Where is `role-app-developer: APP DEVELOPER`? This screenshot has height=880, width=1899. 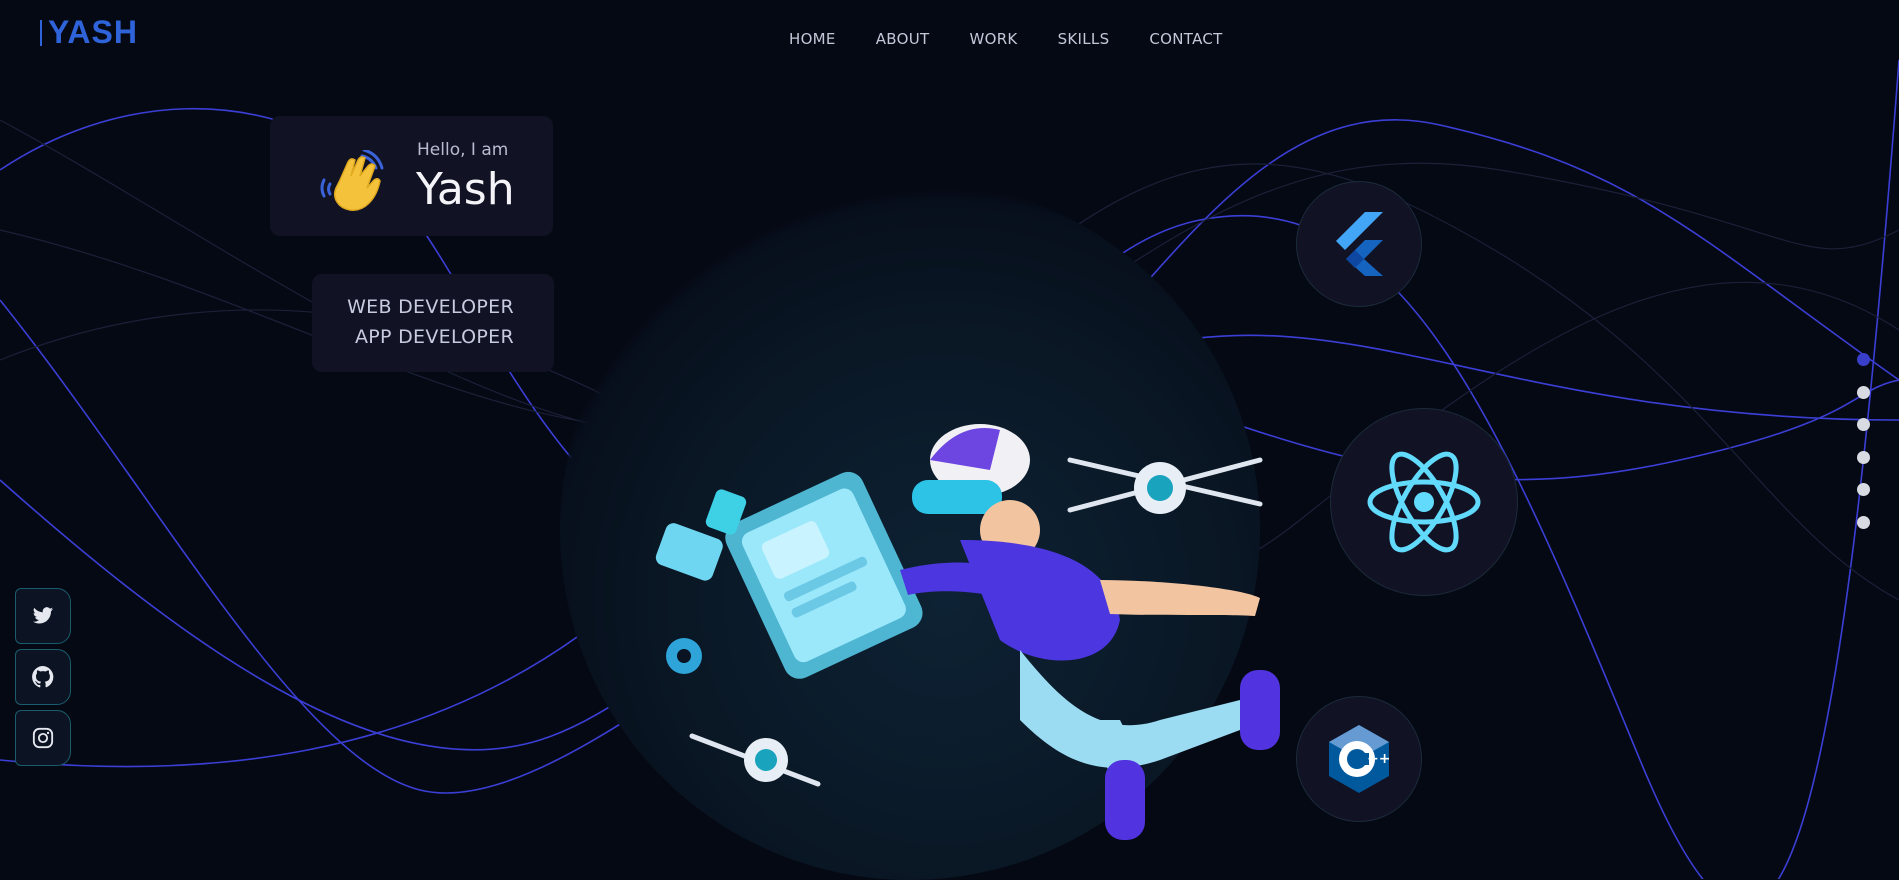
role-app-developer: APP DEVELOPER is located at coordinates (434, 337).